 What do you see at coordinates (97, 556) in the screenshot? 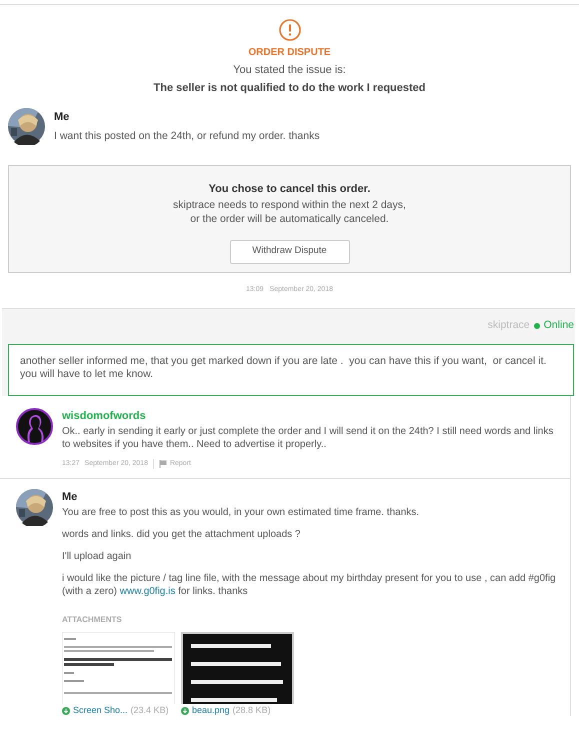
I see `message-text: I'll upload again` at bounding box center [97, 556].